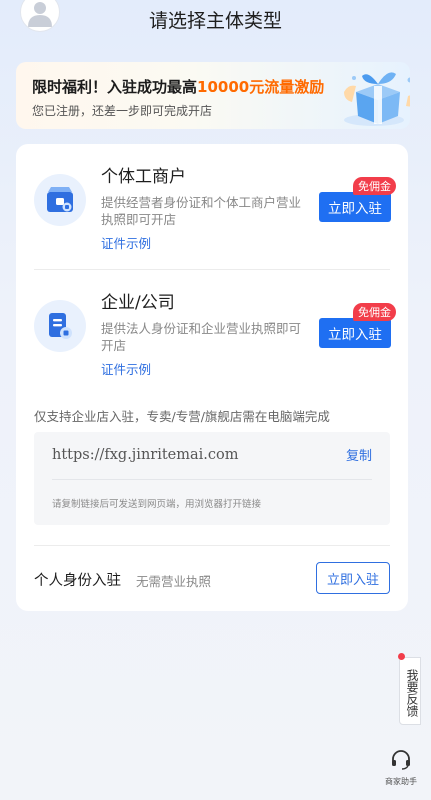 This screenshot has width=431, height=800. I want to click on option-title: 企业/公司, so click(138, 303).